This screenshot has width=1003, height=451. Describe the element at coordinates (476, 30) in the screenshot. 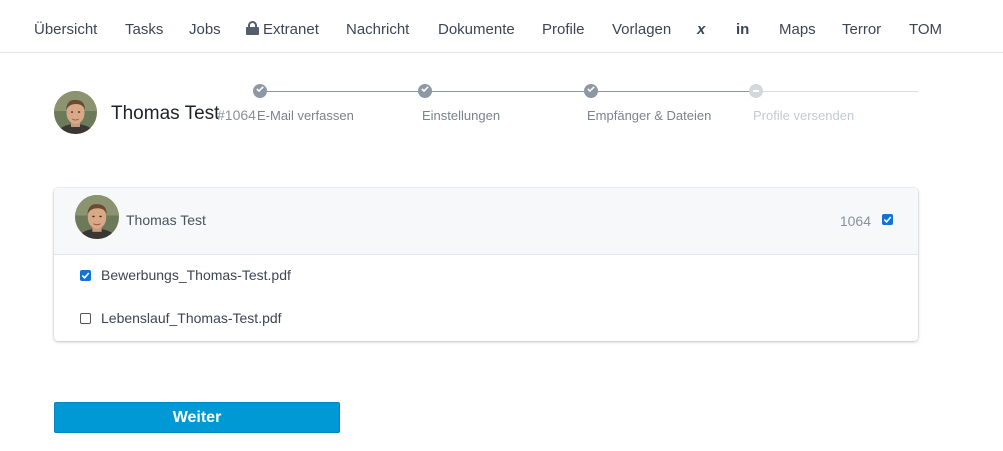

I see `nav-item-dokumente: Dokumente` at that location.